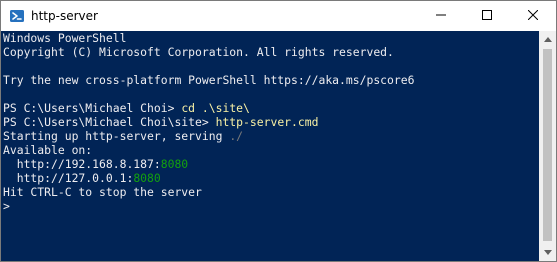 This screenshot has width=557, height=262. Describe the element at coordinates (123, 136) in the screenshot. I see `console-line-starting: Starting up http-server, serving ./` at that location.